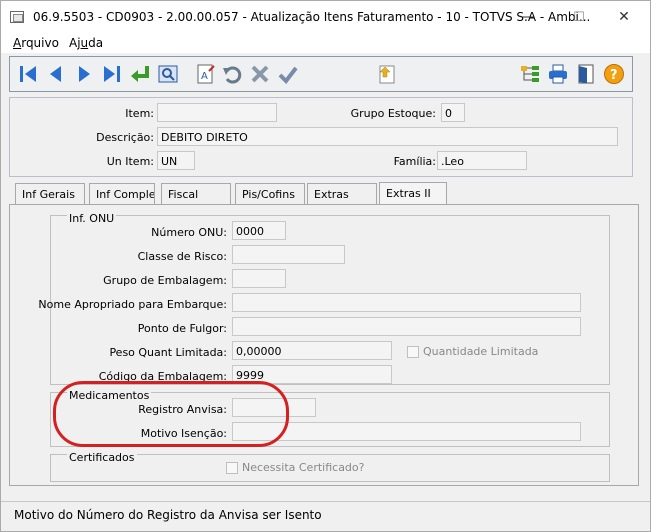 The image size is (651, 532). What do you see at coordinates (288, 254) in the screenshot?
I see `classe-risco-field` at bounding box center [288, 254].